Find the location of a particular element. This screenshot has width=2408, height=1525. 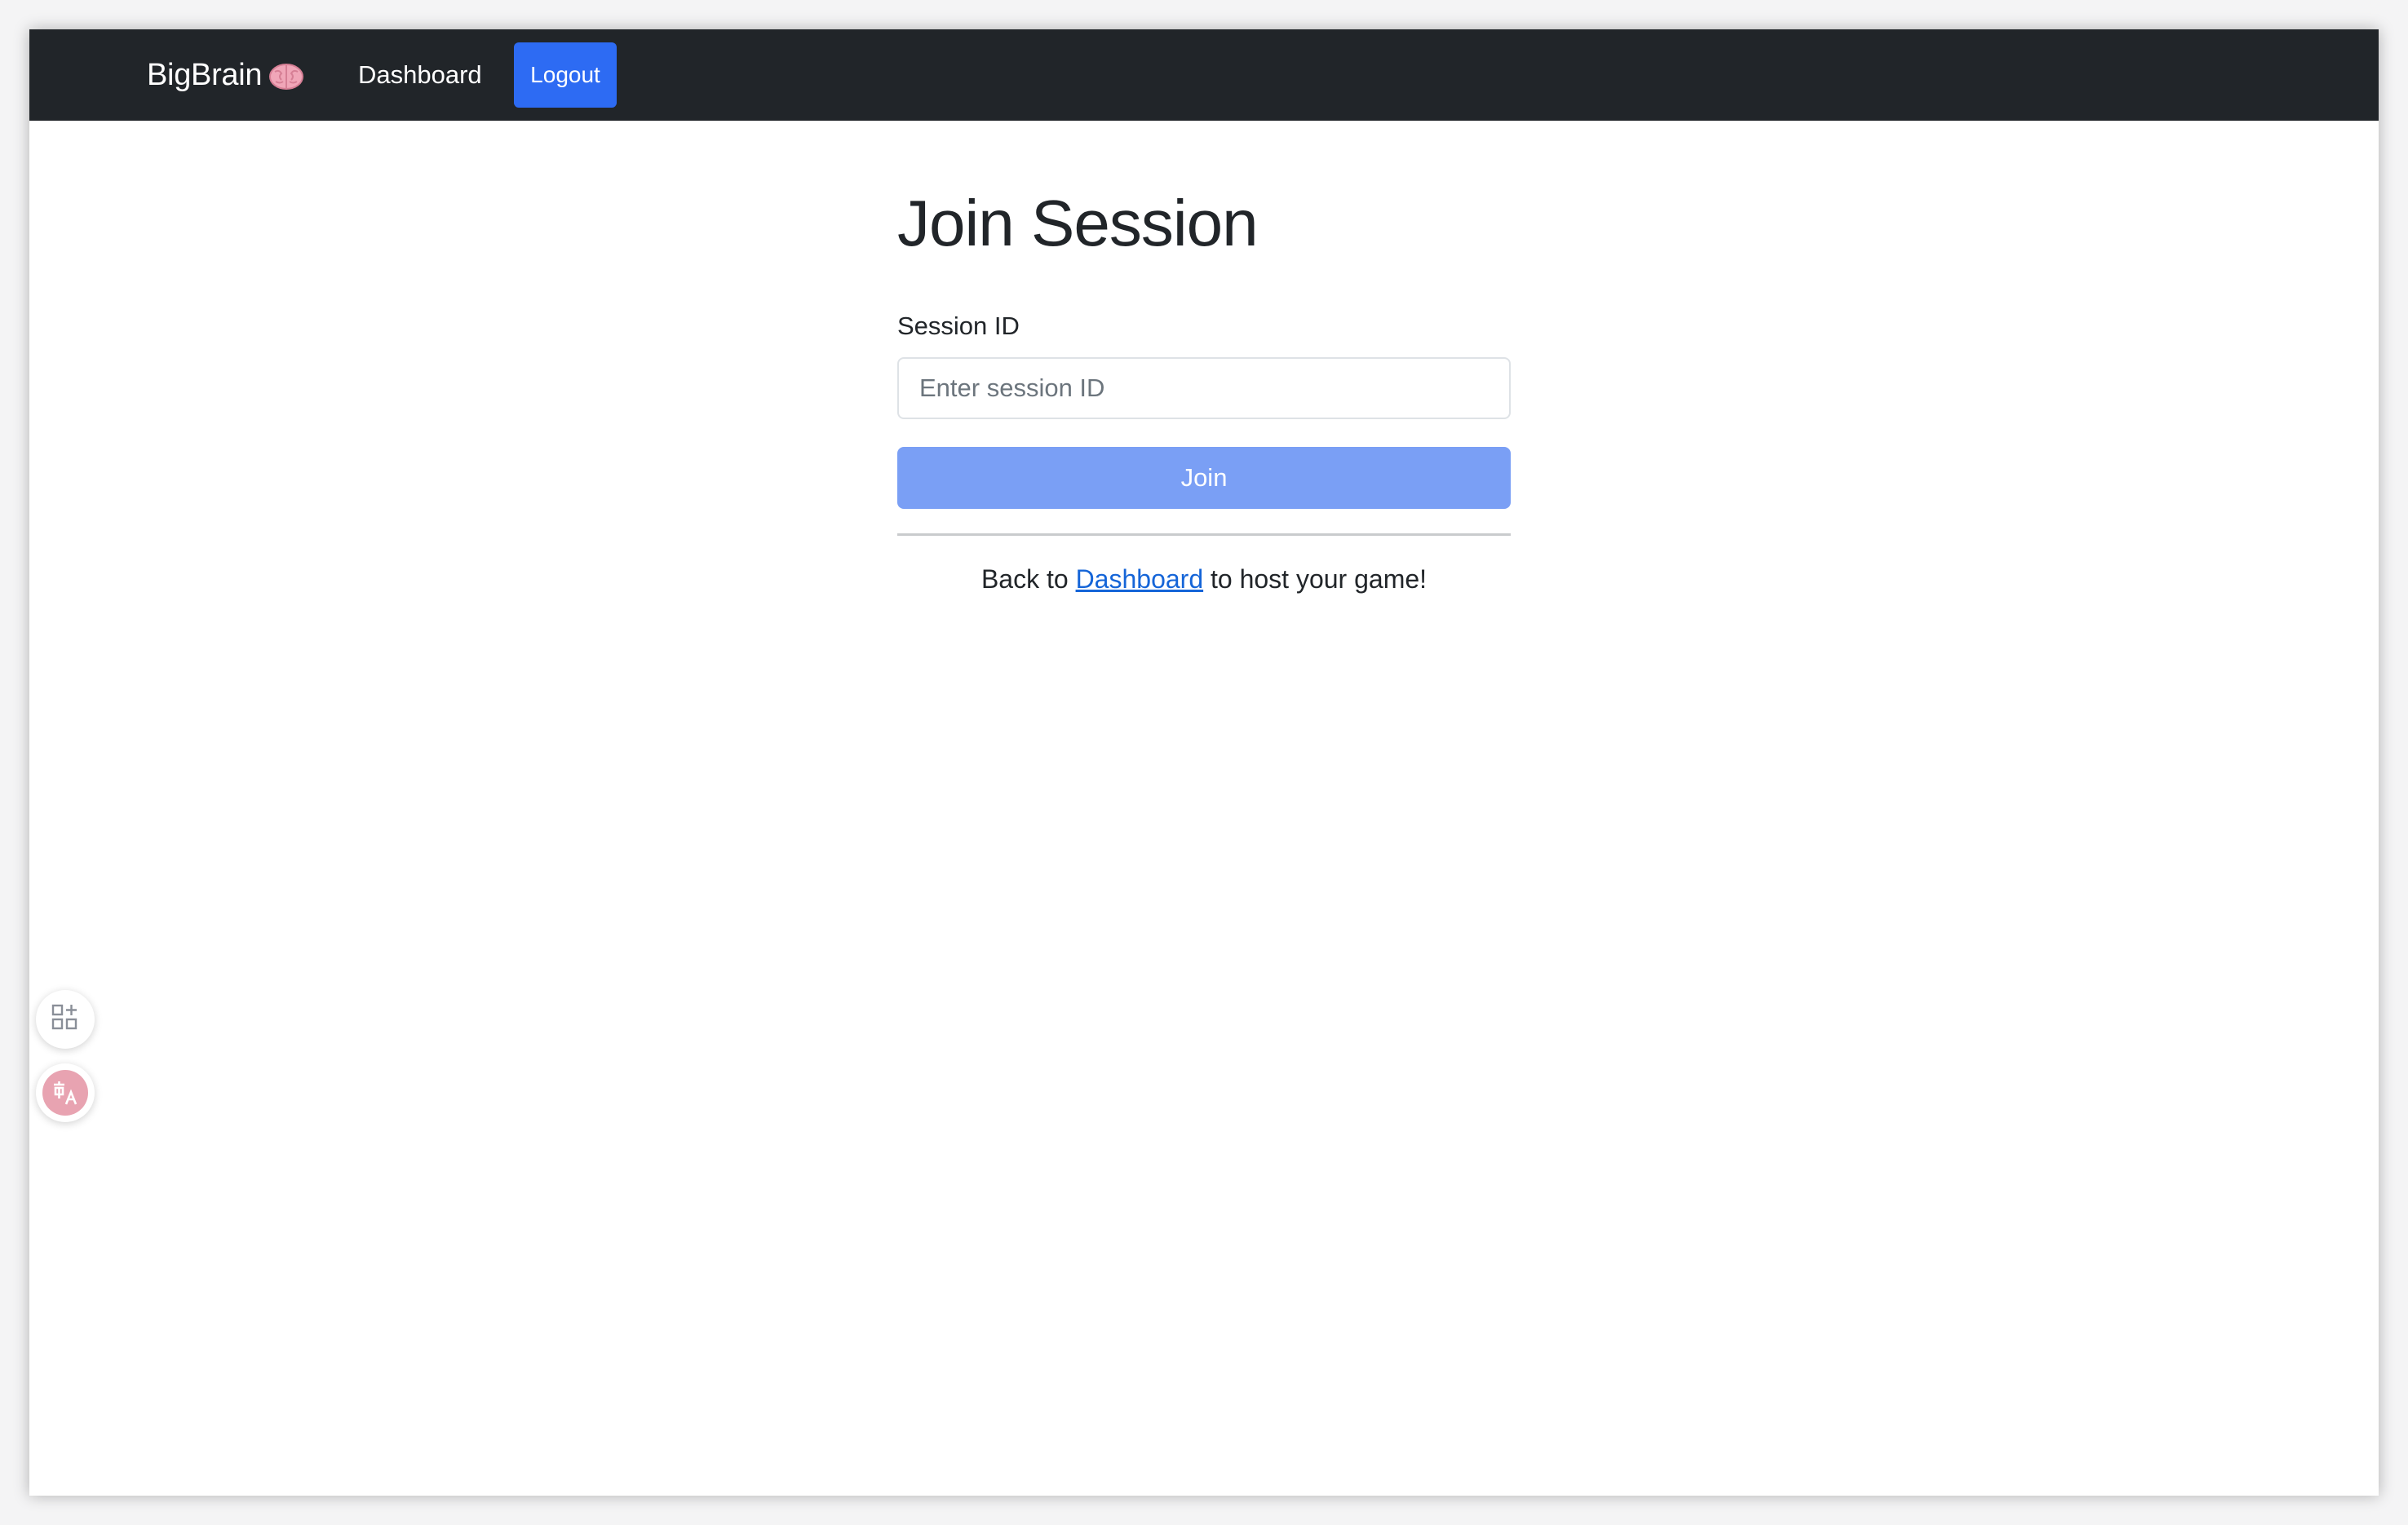

page-title: Join Session is located at coordinates (1078, 223).